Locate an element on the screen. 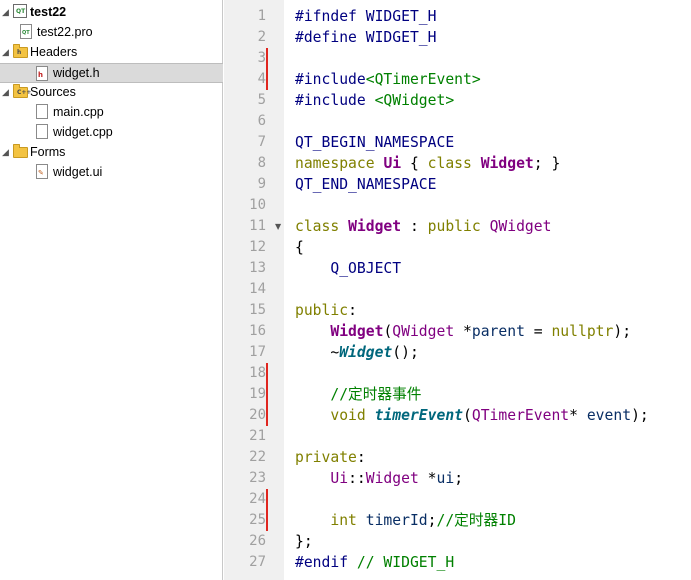 Image resolution: width=691 pixels, height=580 pixels. code-token: nullptr is located at coordinates (582, 331).